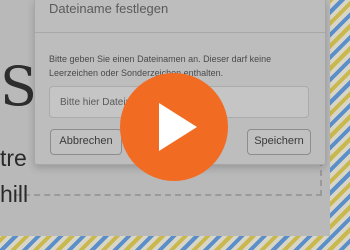  What do you see at coordinates (14, 194) in the screenshot?
I see `background-text-line: hill` at bounding box center [14, 194].